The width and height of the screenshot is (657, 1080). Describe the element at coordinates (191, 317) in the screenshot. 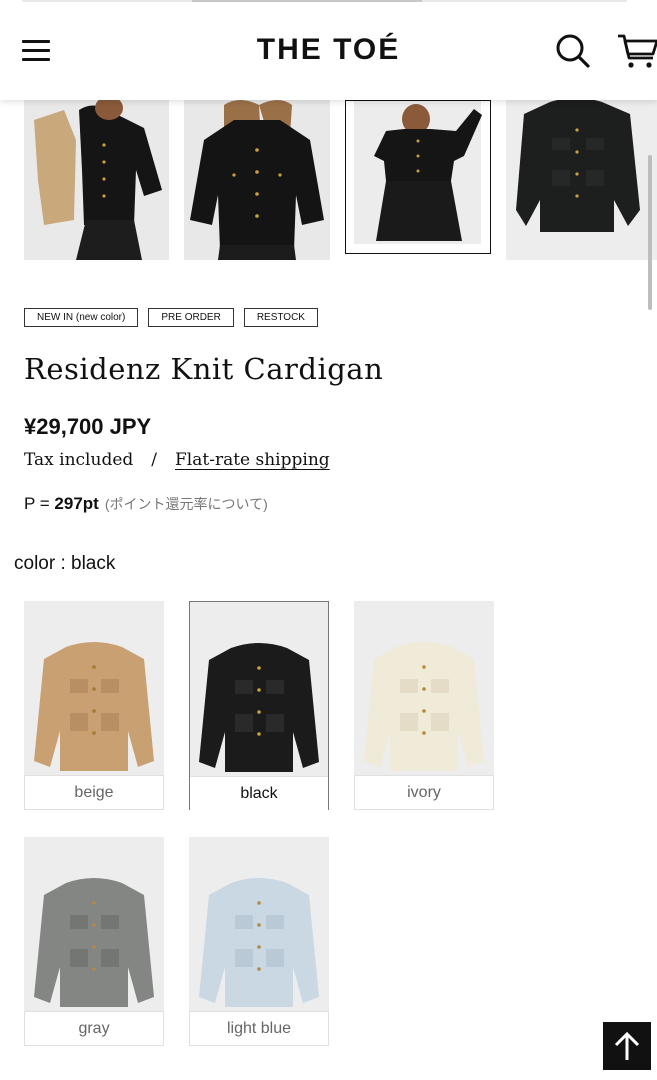

I see `badge-pre-order: PRE ORDER` at that location.